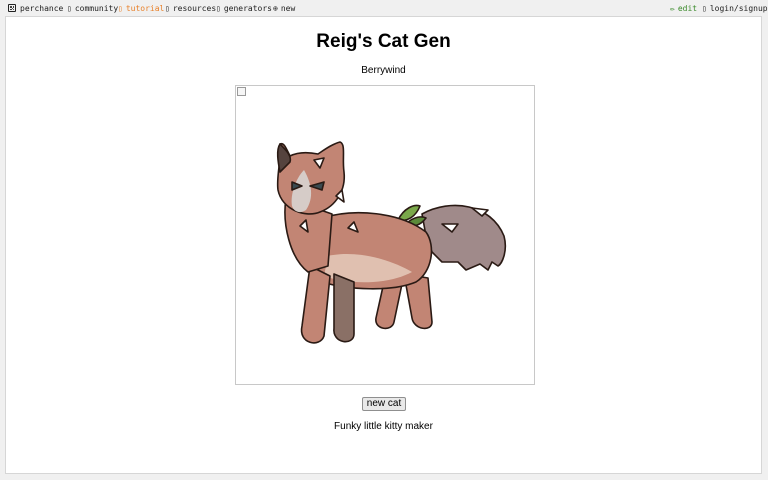 Image resolution: width=768 pixels, height=480 pixels. I want to click on nav-tutorial: ▯ tutorial, so click(141, 8).